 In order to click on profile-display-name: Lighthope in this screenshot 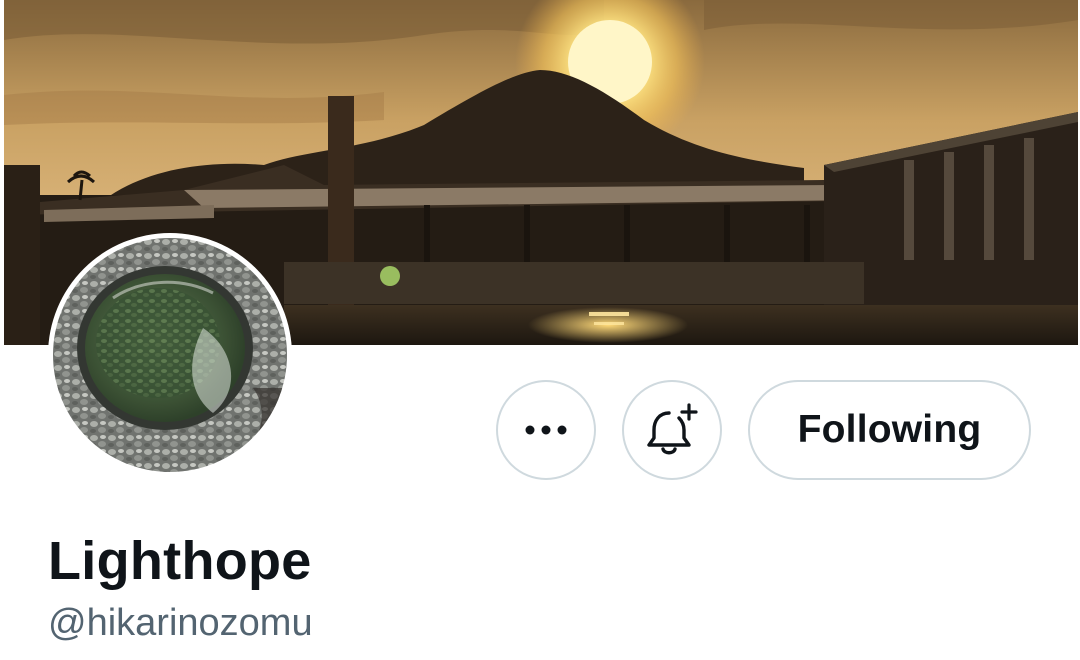, I will do `click(180, 561)`.